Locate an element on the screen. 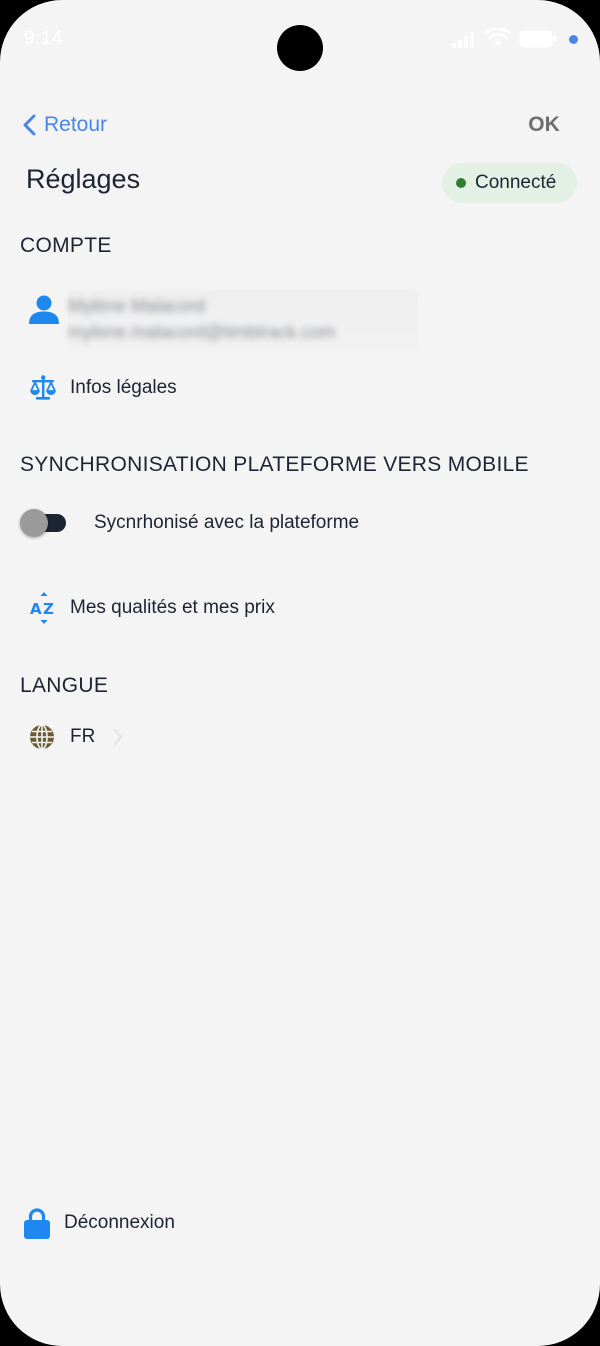 Image resolution: width=600 pixels, height=1346 pixels. status-badge: Connecté is located at coordinates (509, 183).